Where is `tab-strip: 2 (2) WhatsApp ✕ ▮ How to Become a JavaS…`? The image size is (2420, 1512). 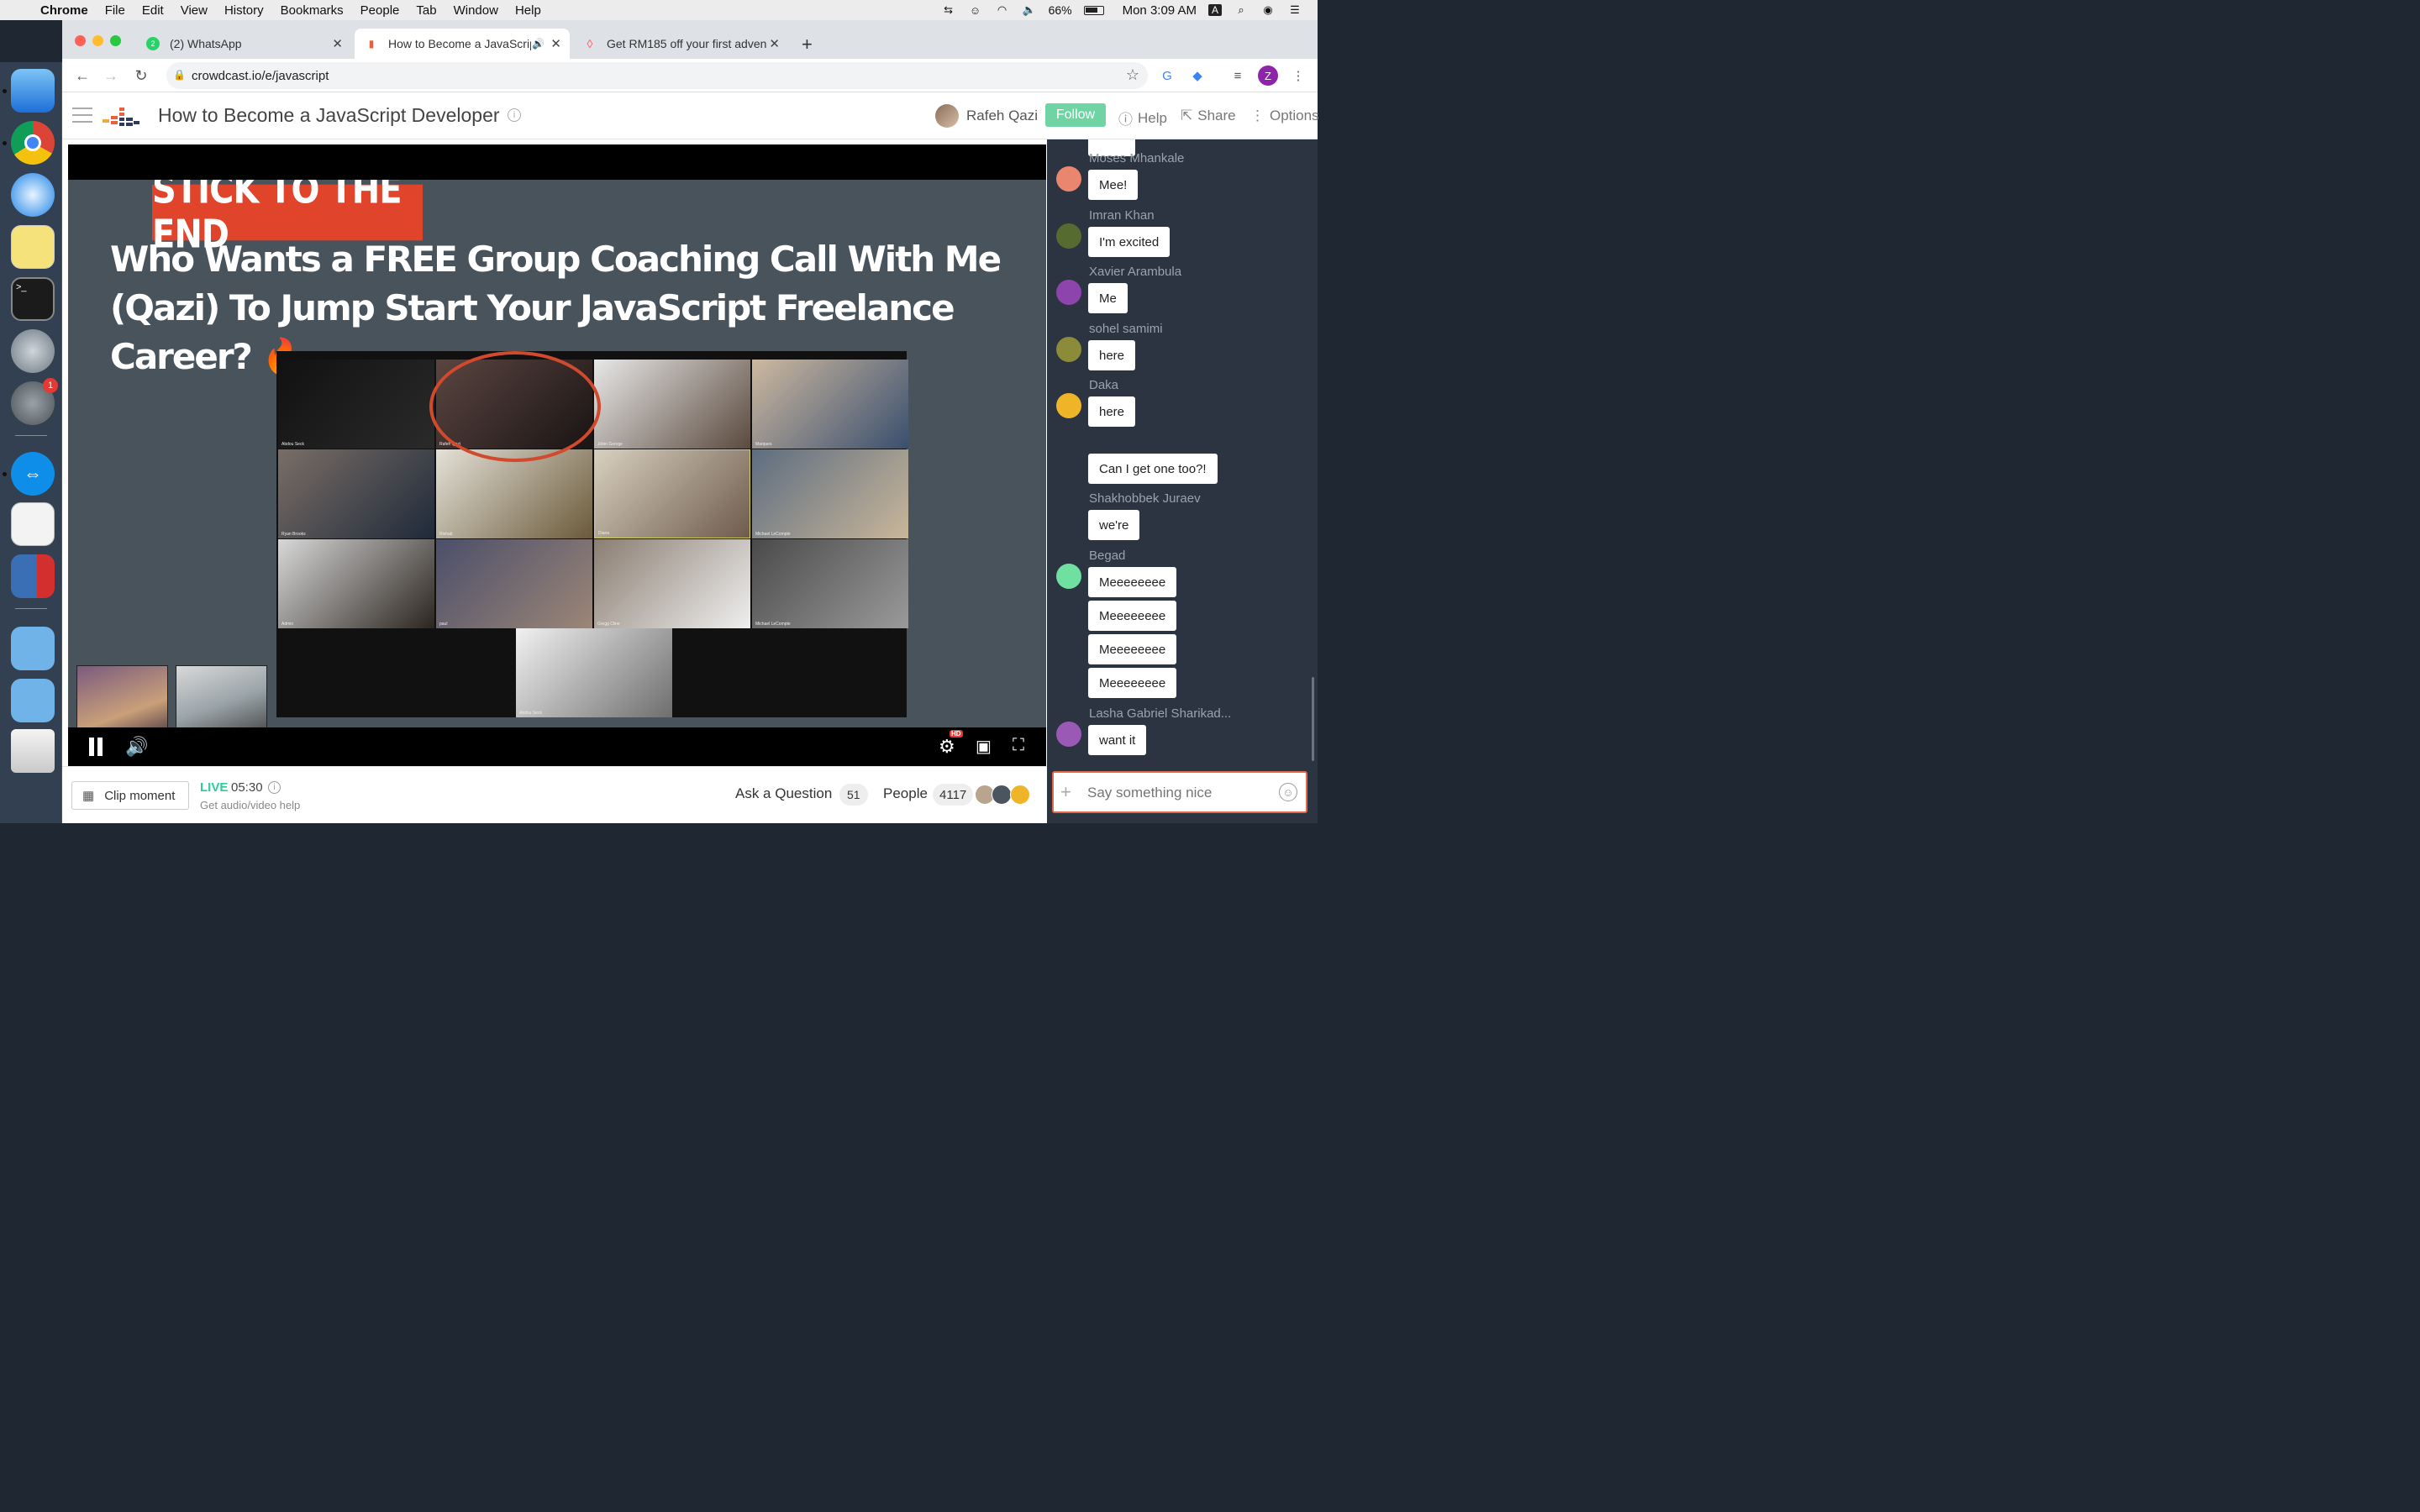
tab-strip: 2 (2) WhatsApp ✕ ▮ How to Become a JavaS… is located at coordinates (690, 39).